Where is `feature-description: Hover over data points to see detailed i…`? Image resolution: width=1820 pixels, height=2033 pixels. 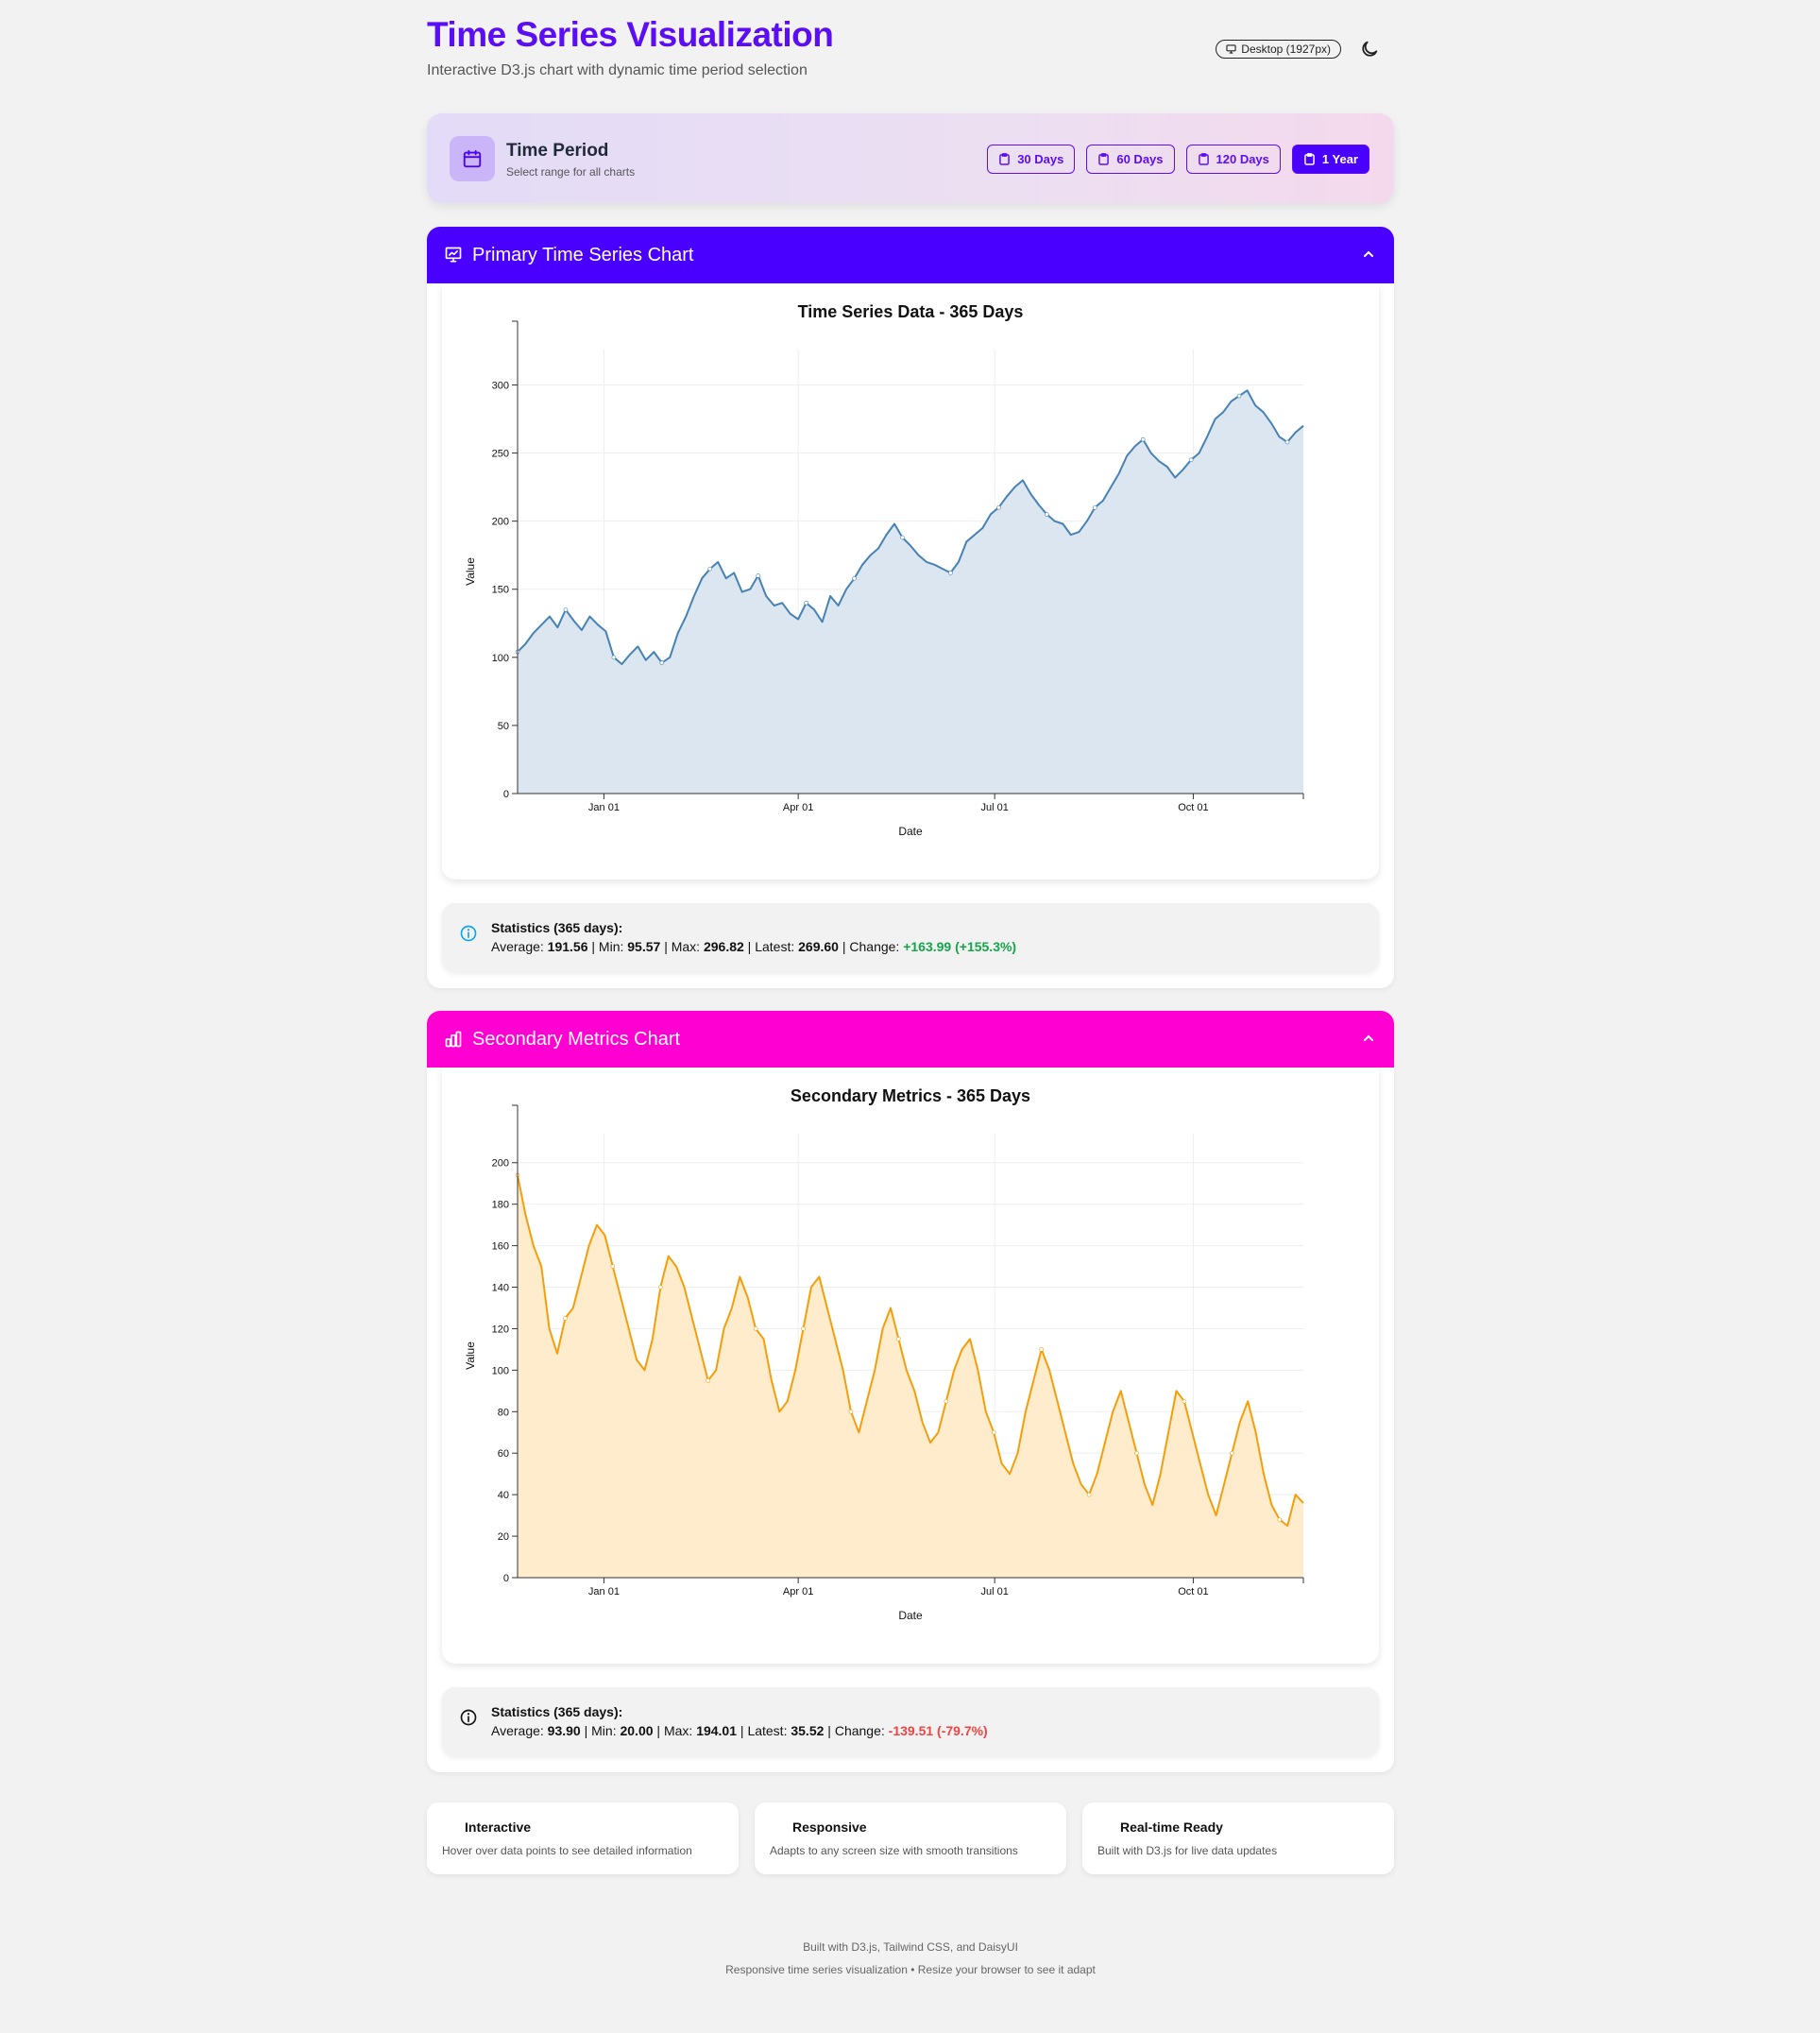 feature-description: Hover over data points to see detailed i… is located at coordinates (567, 1850).